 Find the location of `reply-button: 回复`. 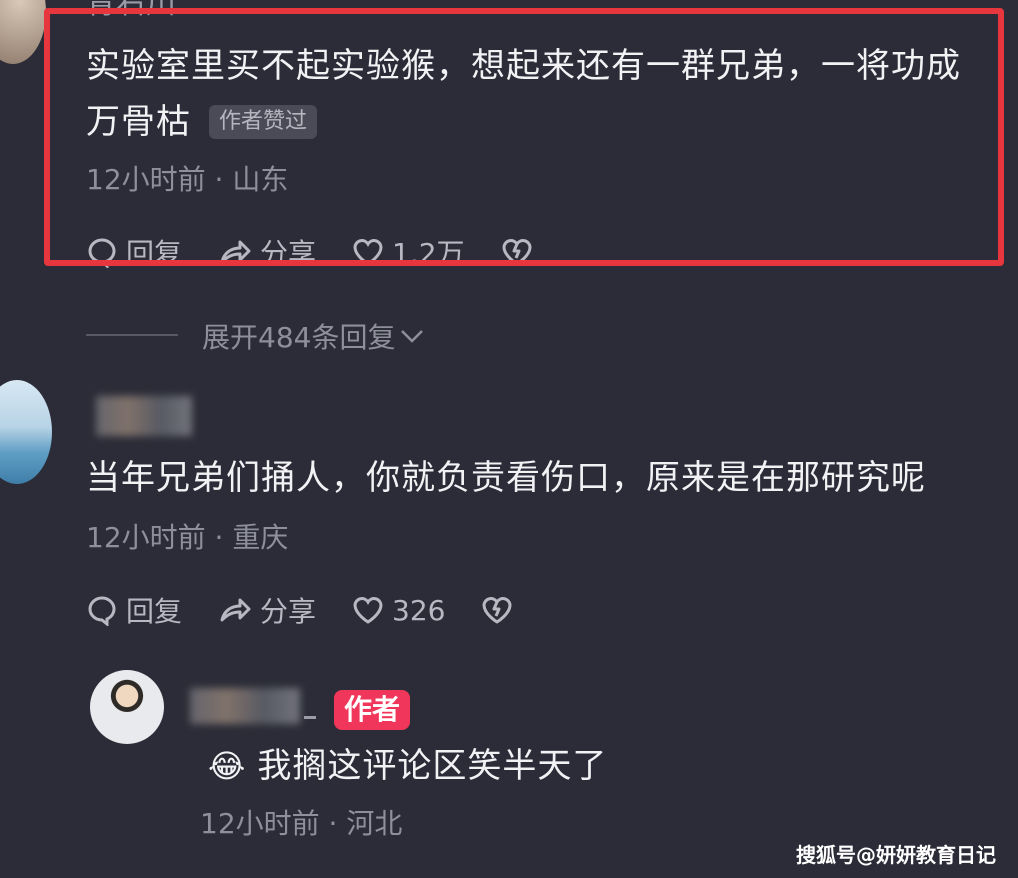

reply-button: 回复 is located at coordinates (134, 610).